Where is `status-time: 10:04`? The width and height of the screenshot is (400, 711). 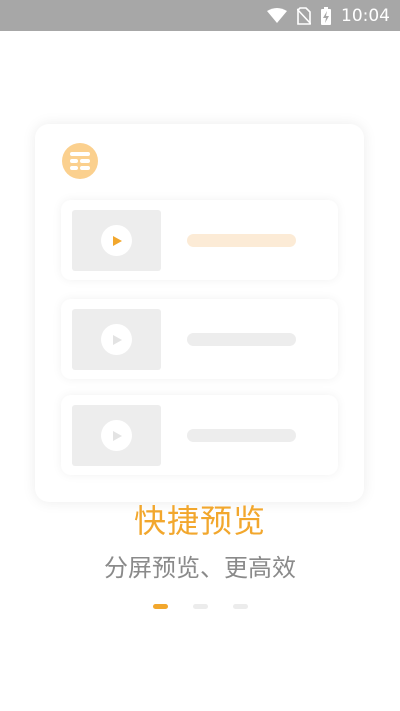 status-time: 10:04 is located at coordinates (365, 15).